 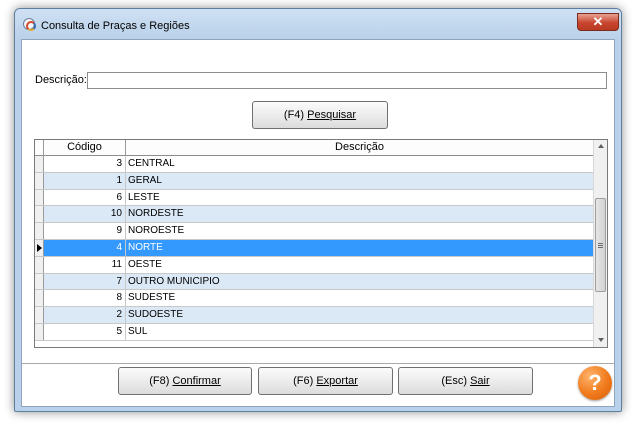 What do you see at coordinates (115, 26) in the screenshot?
I see `window-title: Consulta de Praças e Regiões` at bounding box center [115, 26].